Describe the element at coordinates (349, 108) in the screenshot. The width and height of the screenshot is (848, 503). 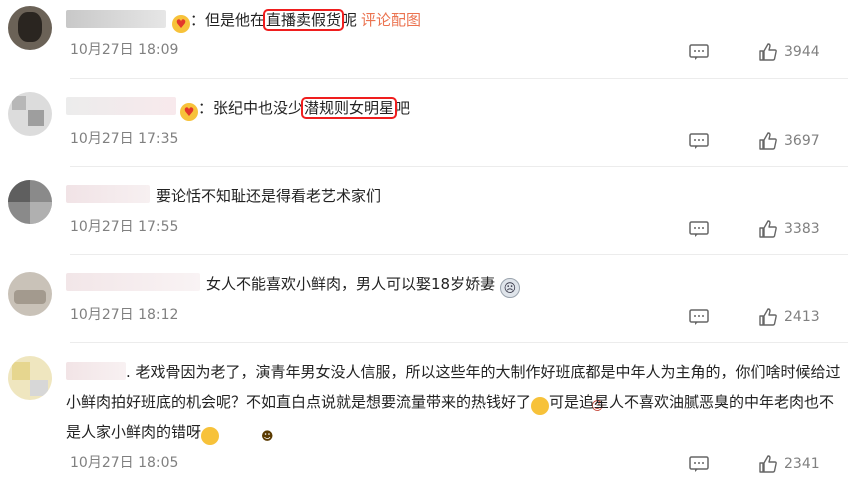
I see `highlighted-phrase: 潜规则女明星` at that location.